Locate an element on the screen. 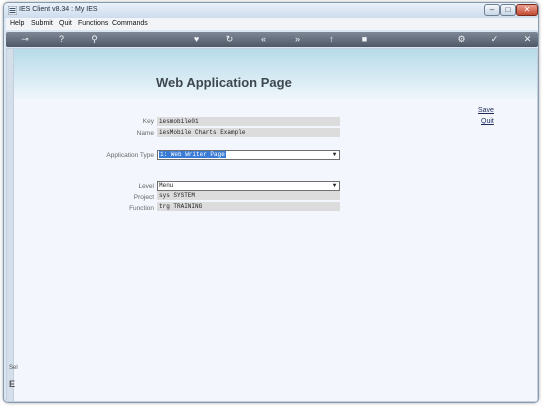  application-type-value: 1: Web Writer Page is located at coordinates (192, 154).